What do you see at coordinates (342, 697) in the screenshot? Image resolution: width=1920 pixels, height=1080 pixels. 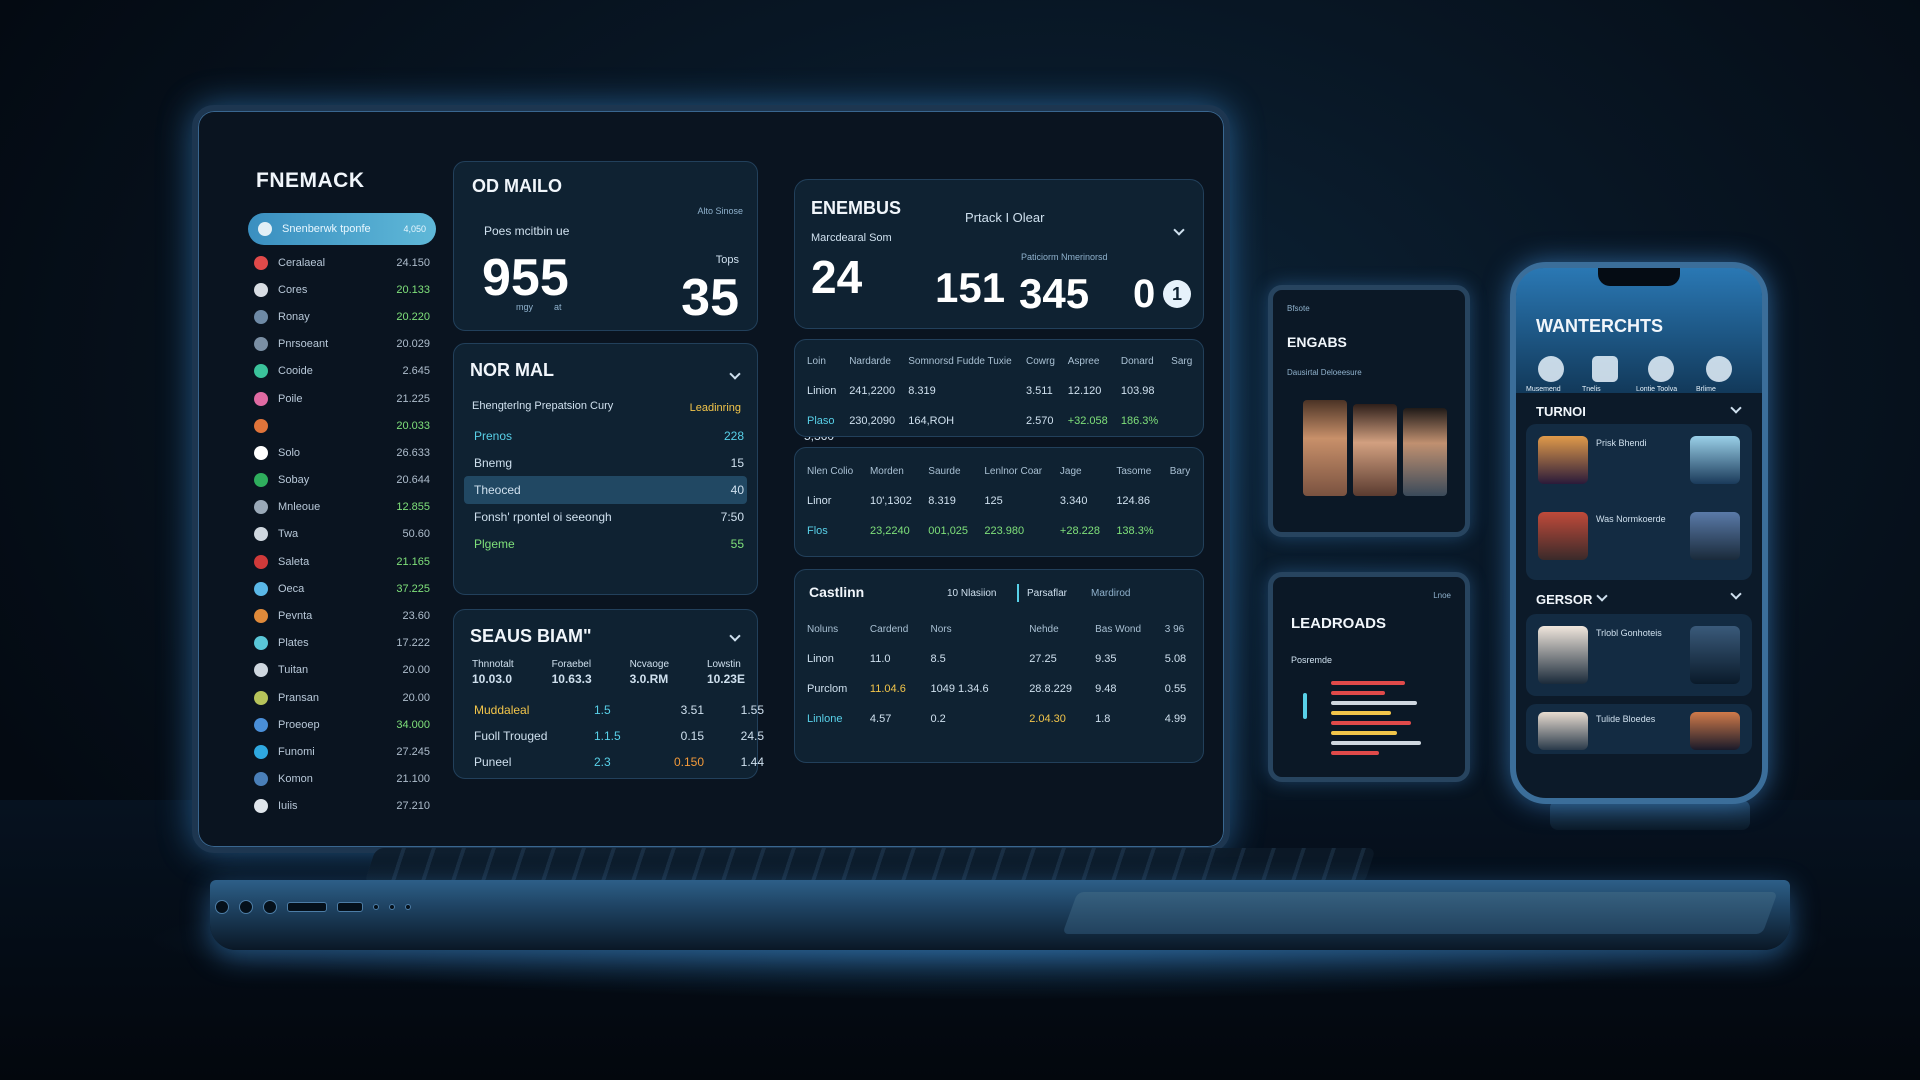 I see `sidebar-item: Pransan 20.00` at bounding box center [342, 697].